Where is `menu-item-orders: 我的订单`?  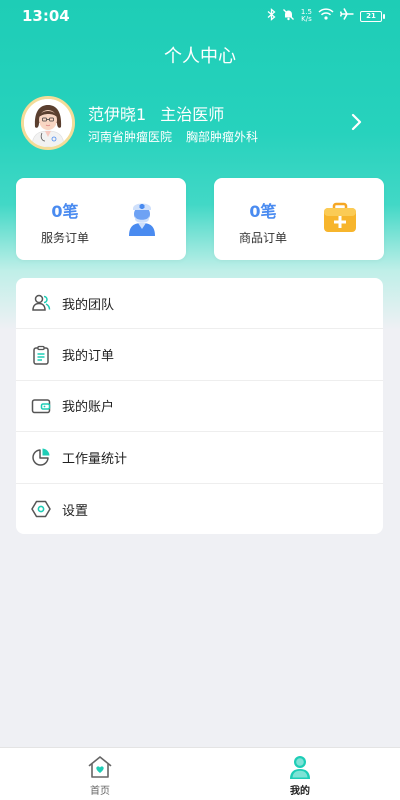
menu-item-orders: 我的订单 is located at coordinates (199, 355).